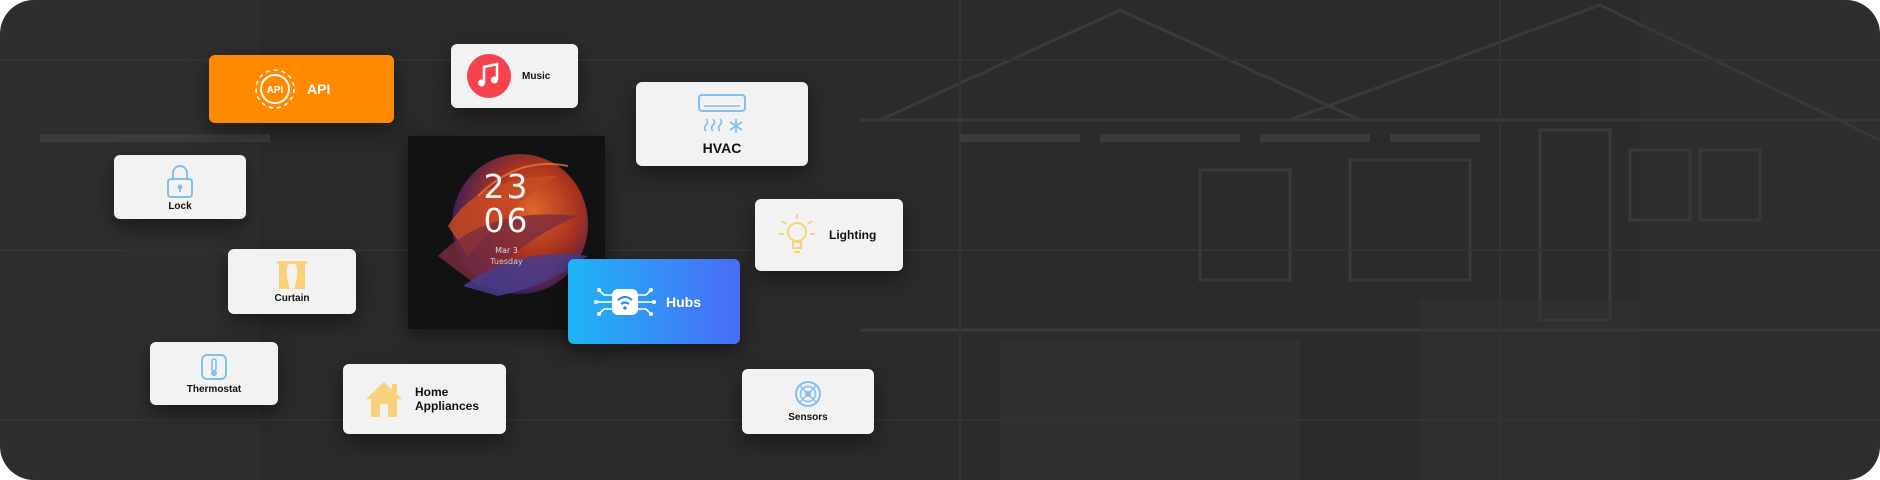 The height and width of the screenshot is (480, 1880). I want to click on home-appliances-card: Home Appliances, so click(424, 399).